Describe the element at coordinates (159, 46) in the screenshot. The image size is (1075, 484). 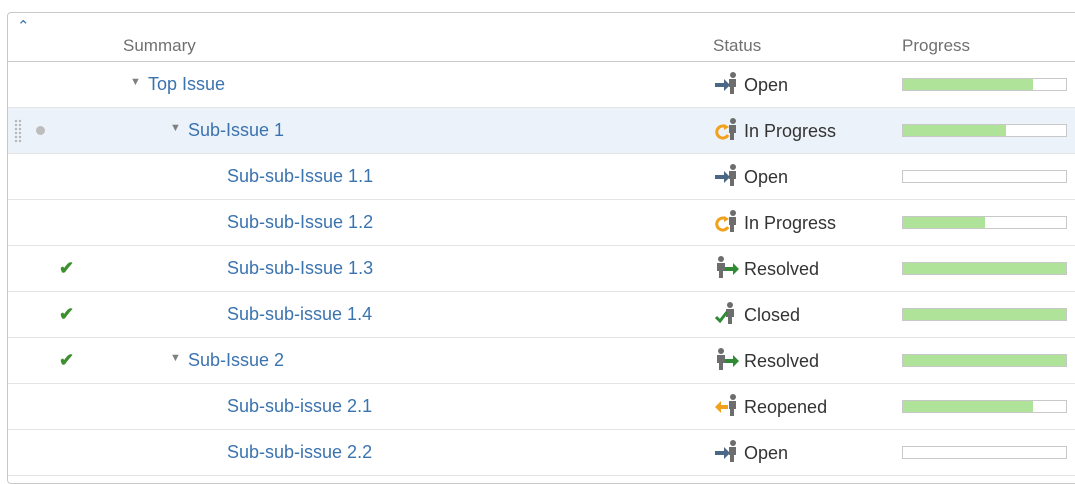
I see `column-header-summary: Summary` at that location.